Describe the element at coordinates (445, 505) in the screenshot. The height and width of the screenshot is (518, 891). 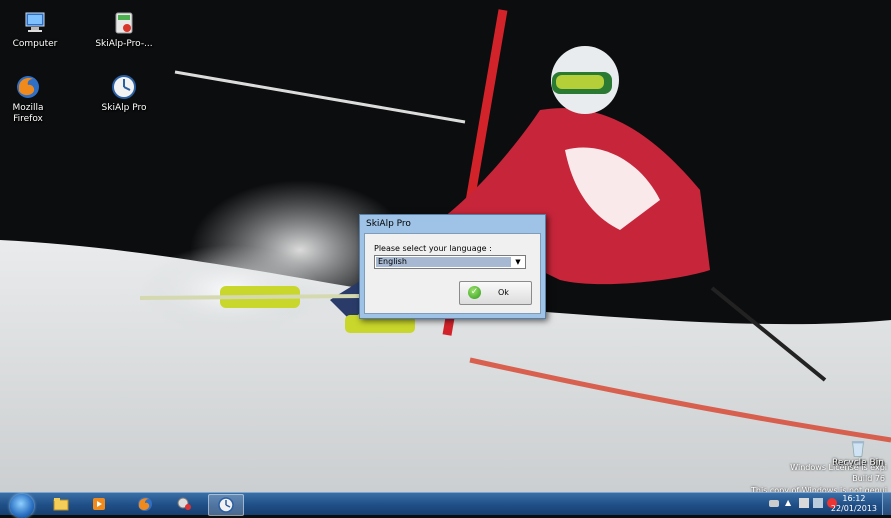
I see `taskbar: ▲ 16:12 22/01/2013` at that location.